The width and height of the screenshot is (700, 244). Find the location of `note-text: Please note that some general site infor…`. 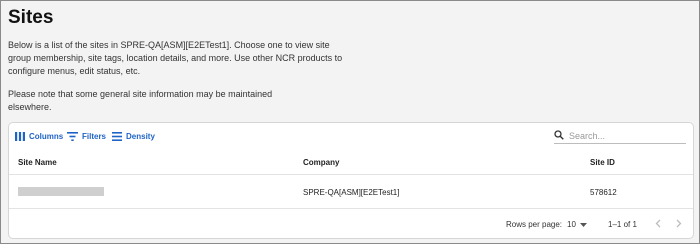

note-text: Please note that some general site infor… is located at coordinates (140, 100).